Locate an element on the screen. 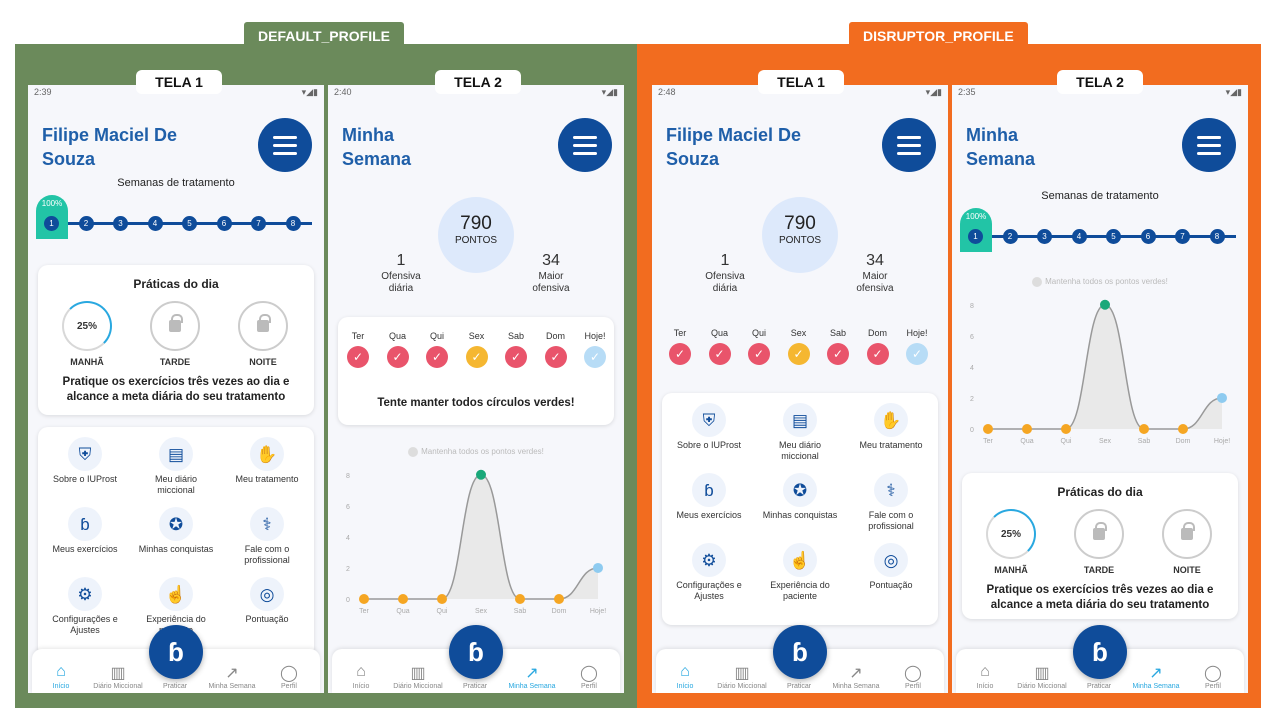 This screenshot has width=1267, height=711. day-label: Ter is located at coordinates (680, 333).